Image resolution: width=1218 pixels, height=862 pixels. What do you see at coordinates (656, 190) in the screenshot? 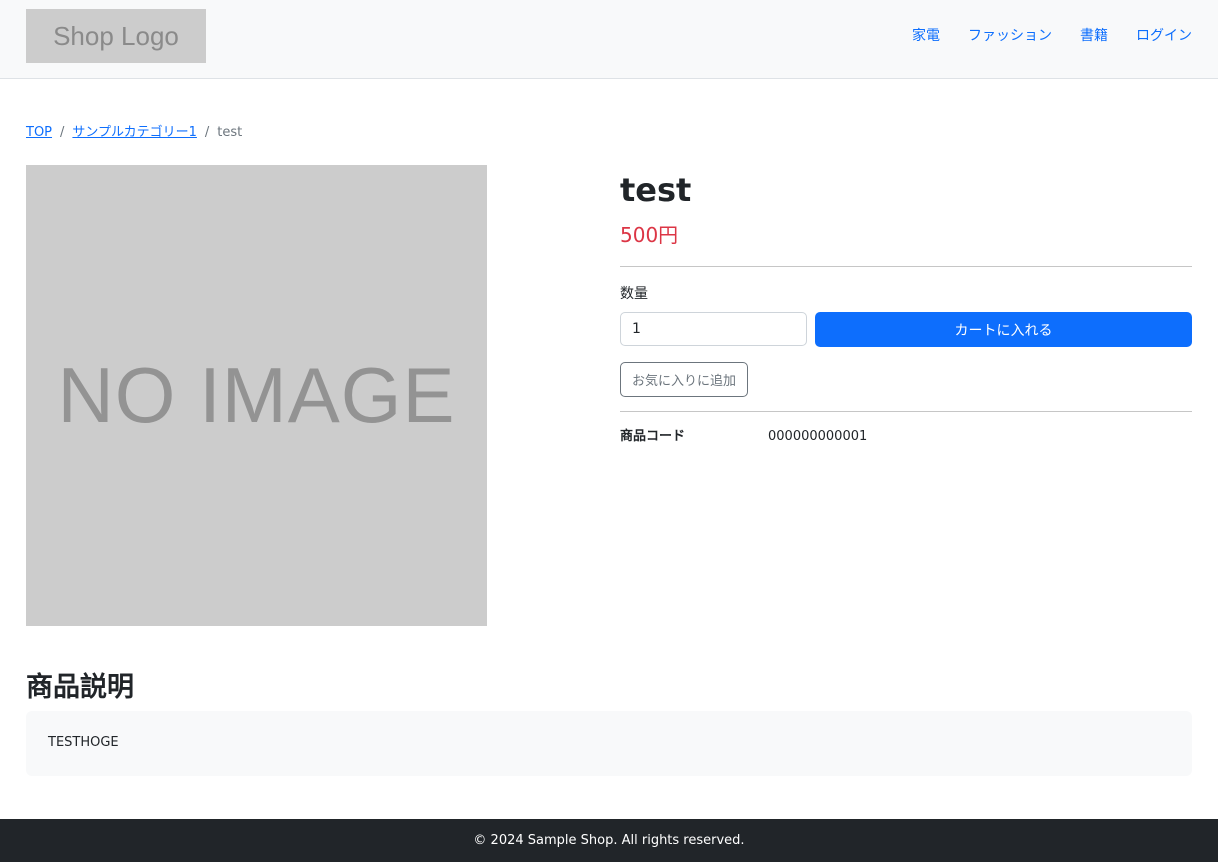
I see `product-title: test` at bounding box center [656, 190].